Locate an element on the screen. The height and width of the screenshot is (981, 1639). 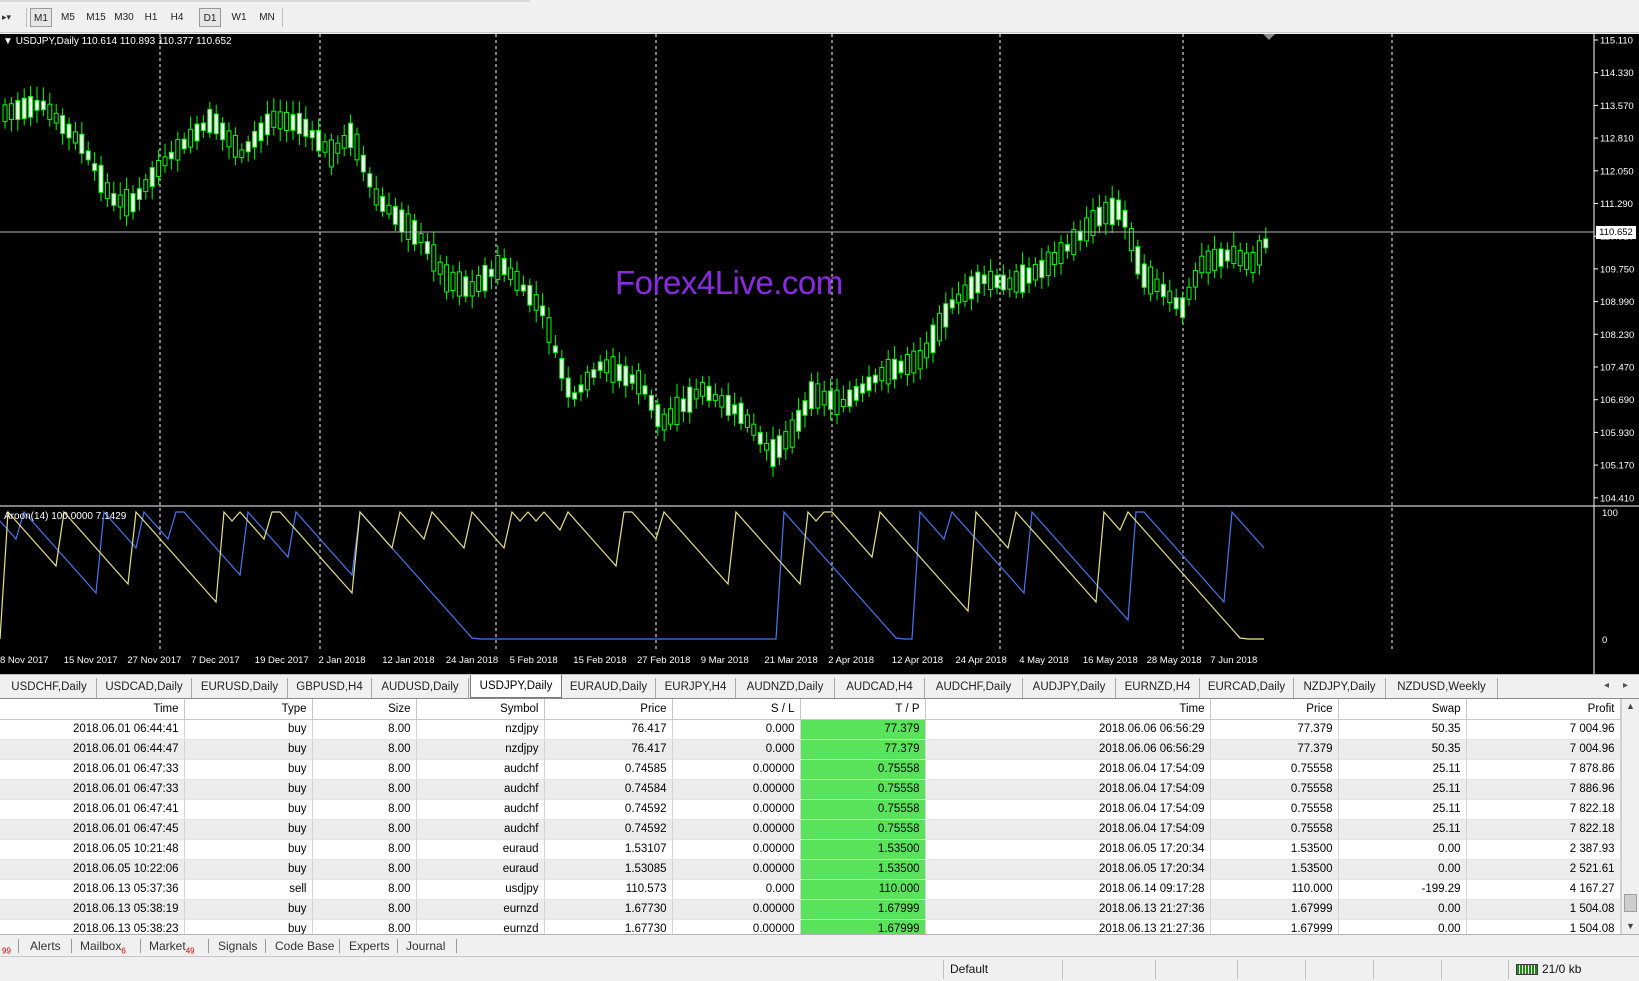
terminal-vertical-scrollbar: ▲ ▼ is located at coordinates (1630, 816).